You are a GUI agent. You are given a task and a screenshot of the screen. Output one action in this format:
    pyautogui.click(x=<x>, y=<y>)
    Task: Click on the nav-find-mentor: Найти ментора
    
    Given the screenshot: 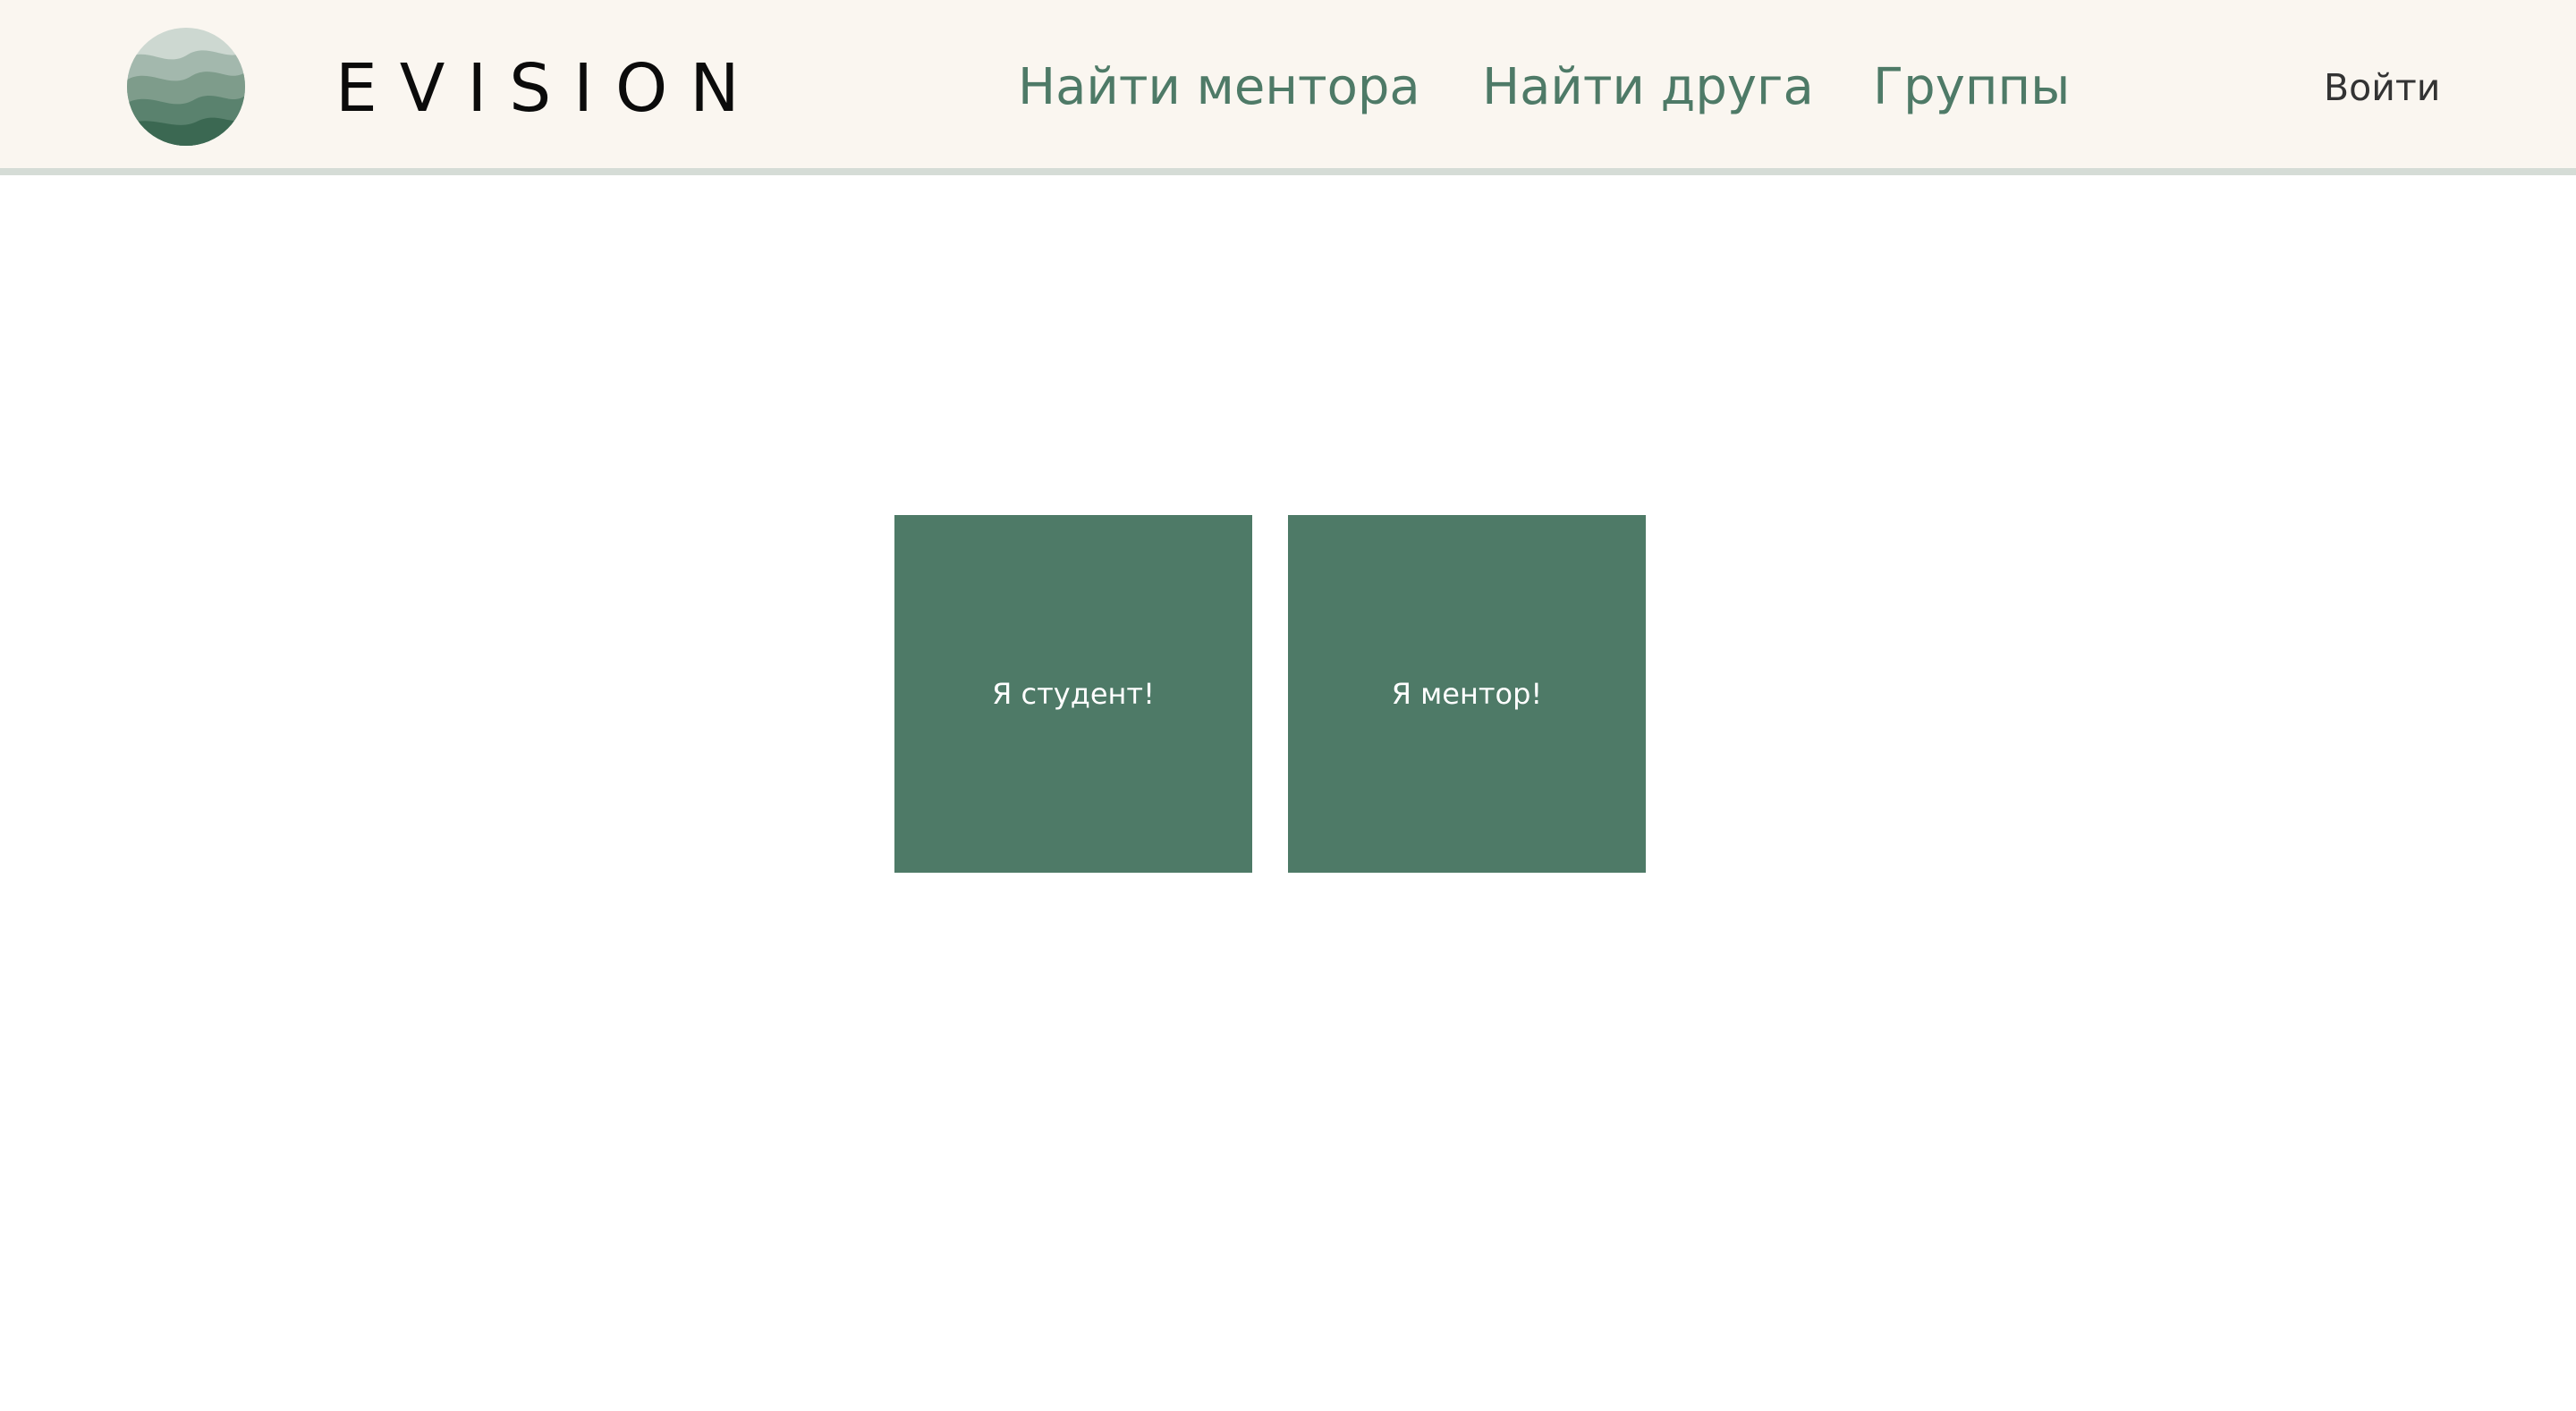 What is the action you would take?
    pyautogui.click(x=1219, y=88)
    